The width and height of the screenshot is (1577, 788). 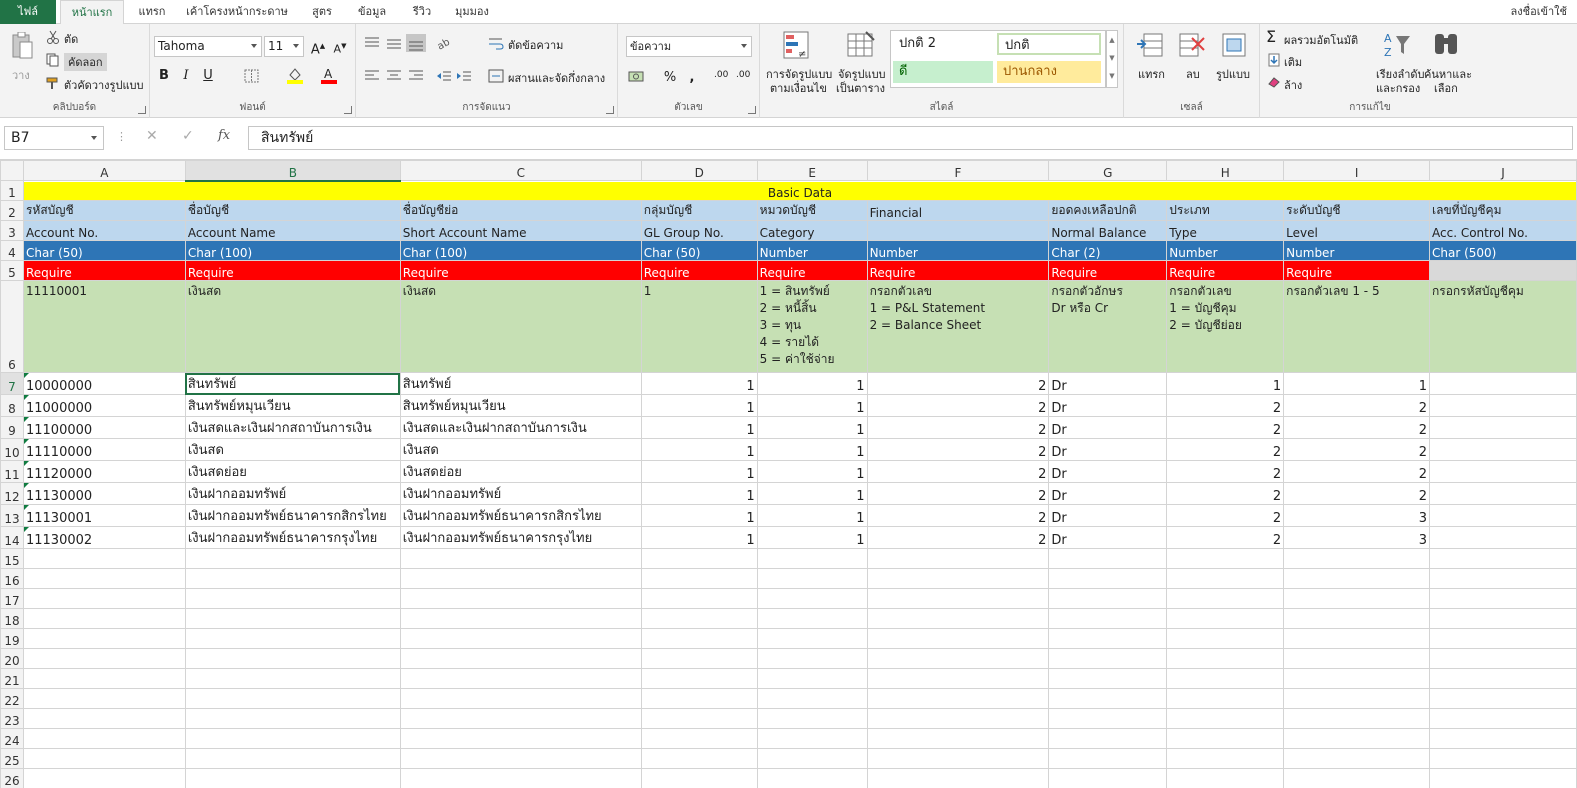 I want to click on percent-button: %, so click(x=670, y=78).